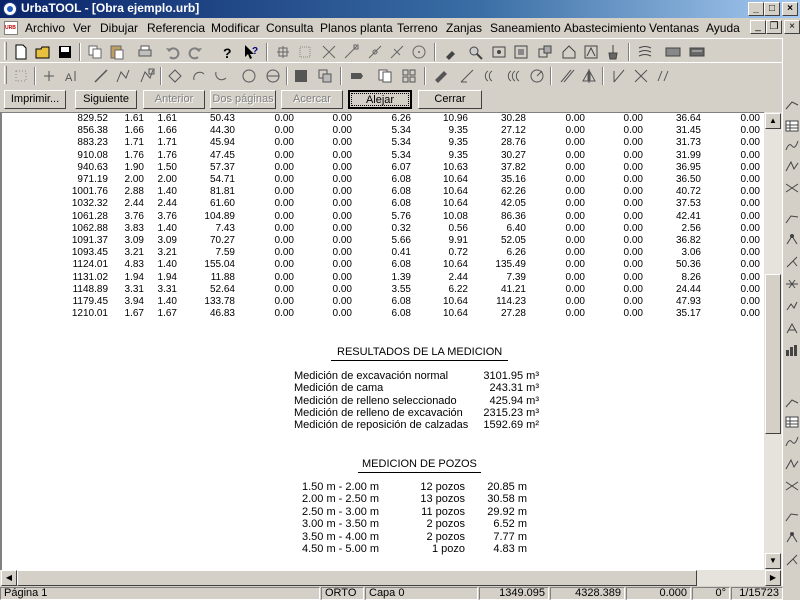 Image resolution: width=800 pixels, height=600 pixels. I want to click on snap-intersection-icon, so click(329, 52).